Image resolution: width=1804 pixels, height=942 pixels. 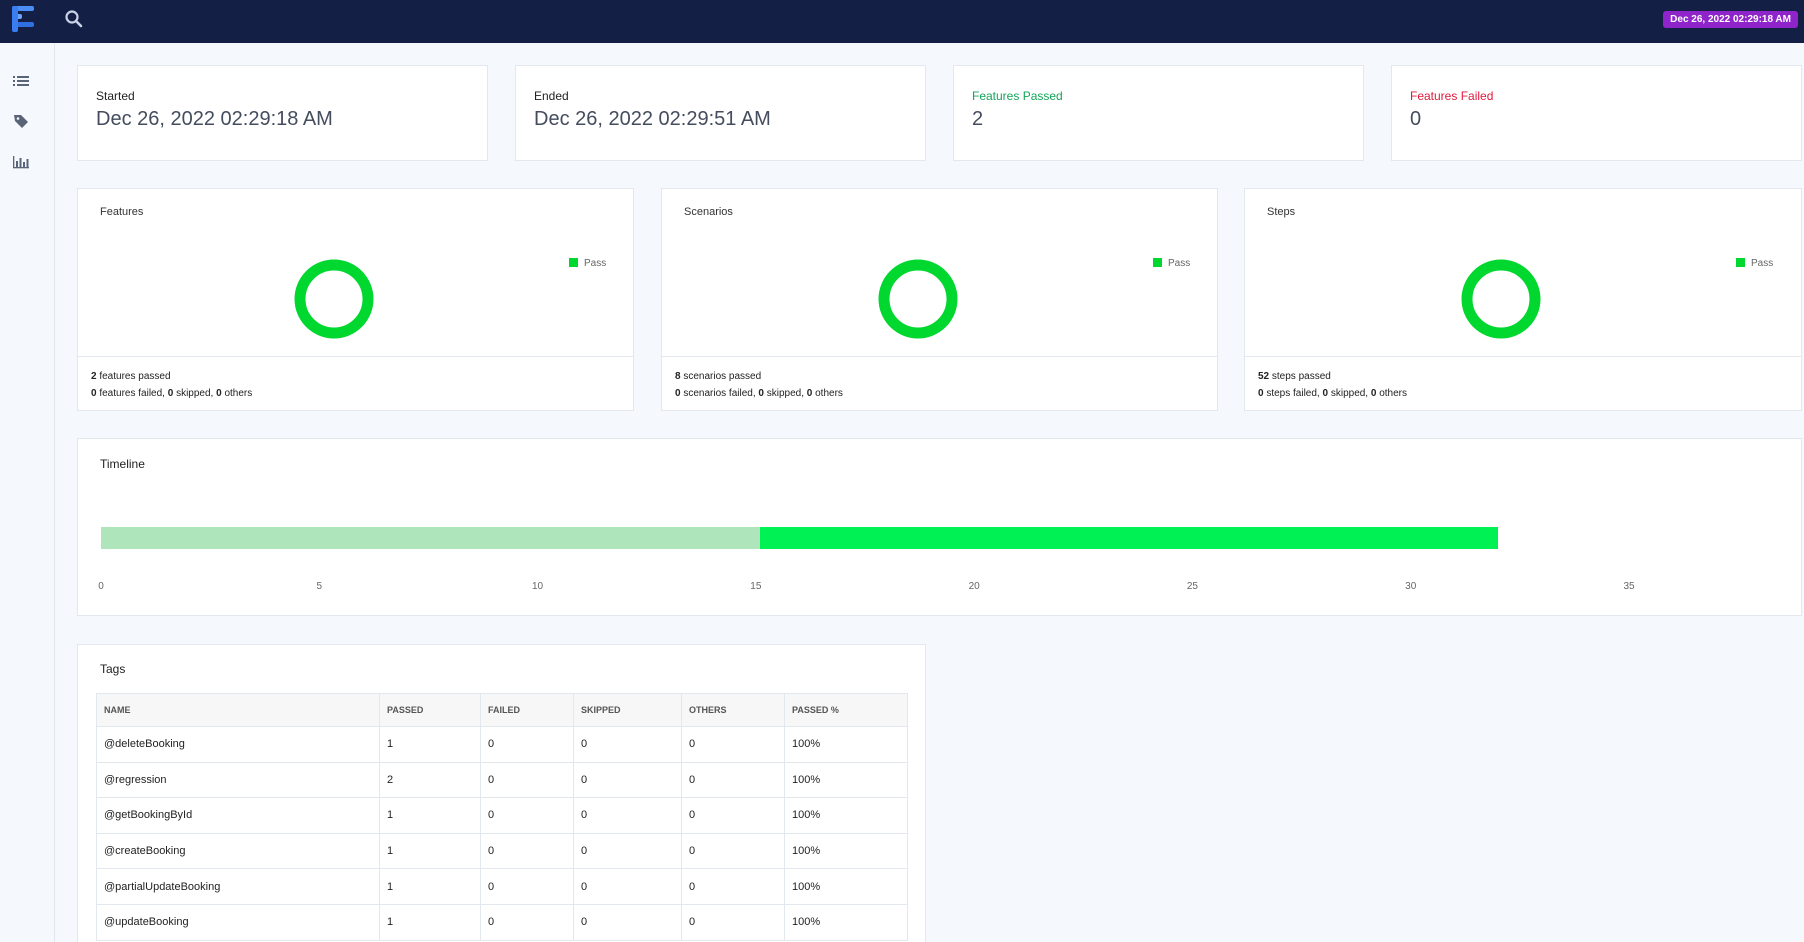 What do you see at coordinates (652, 119) in the screenshot?
I see `stat-value: Dec 26, 2022 02:29:51 AM` at bounding box center [652, 119].